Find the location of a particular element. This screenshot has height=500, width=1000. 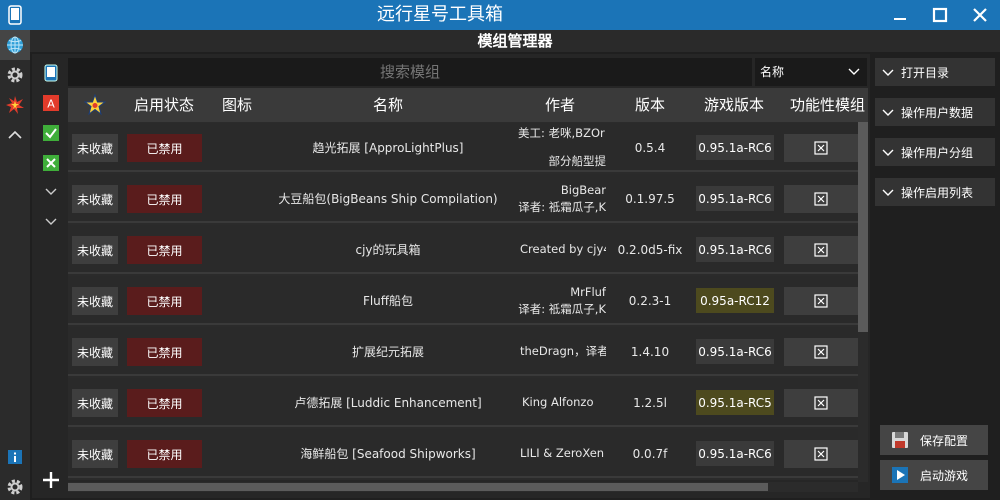

author-line: theDragn，译者 is located at coordinates (563, 351).